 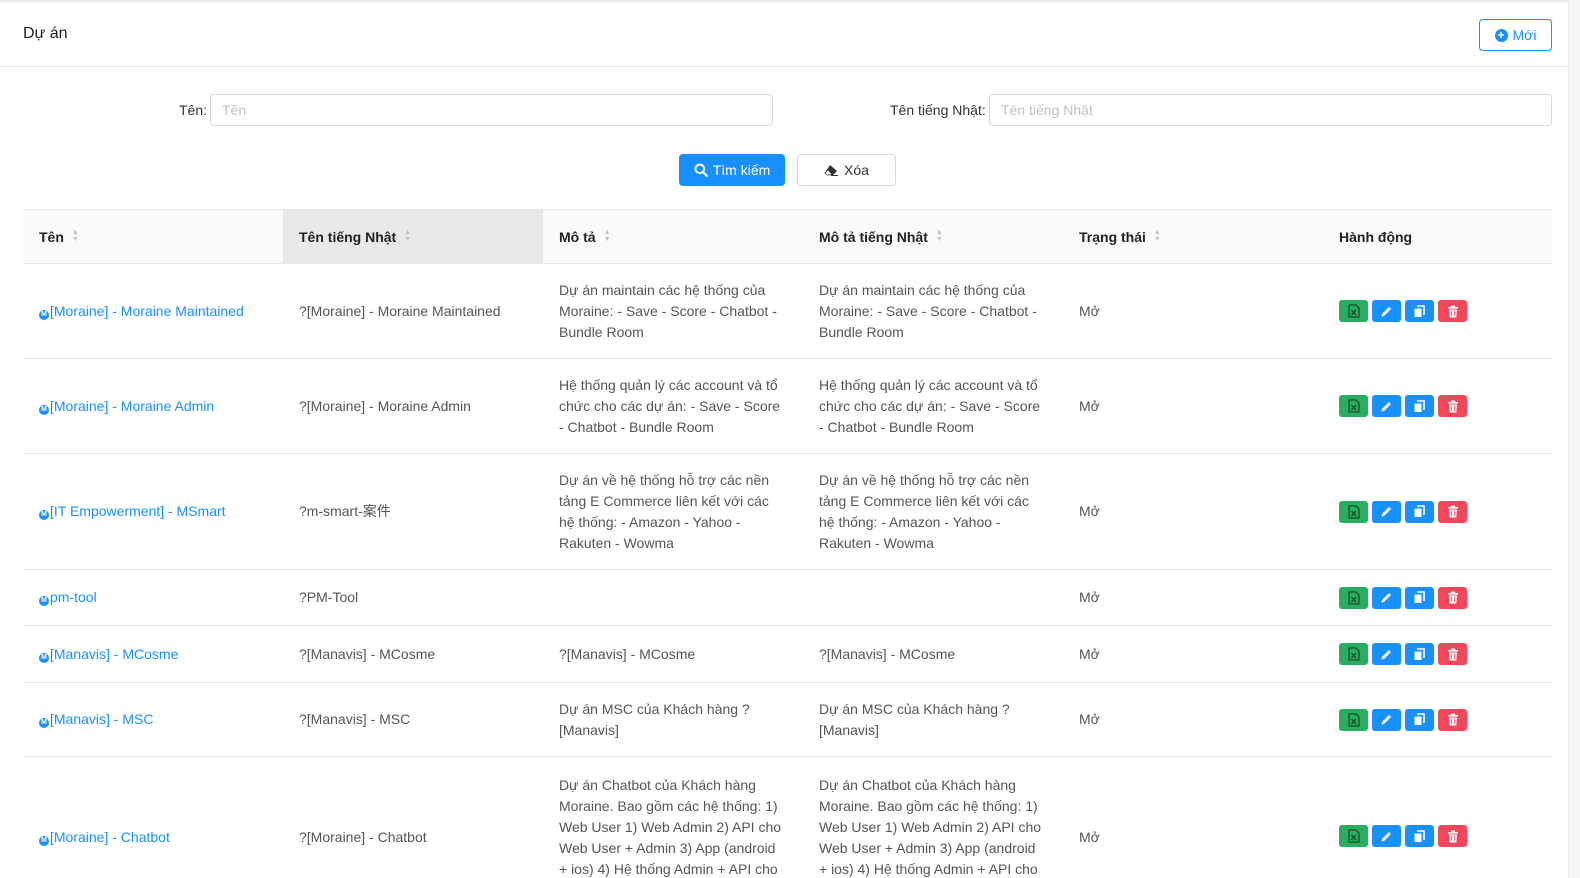 I want to click on project-link: M [Moraine] - Moraine Maintained, so click(x=141, y=311).